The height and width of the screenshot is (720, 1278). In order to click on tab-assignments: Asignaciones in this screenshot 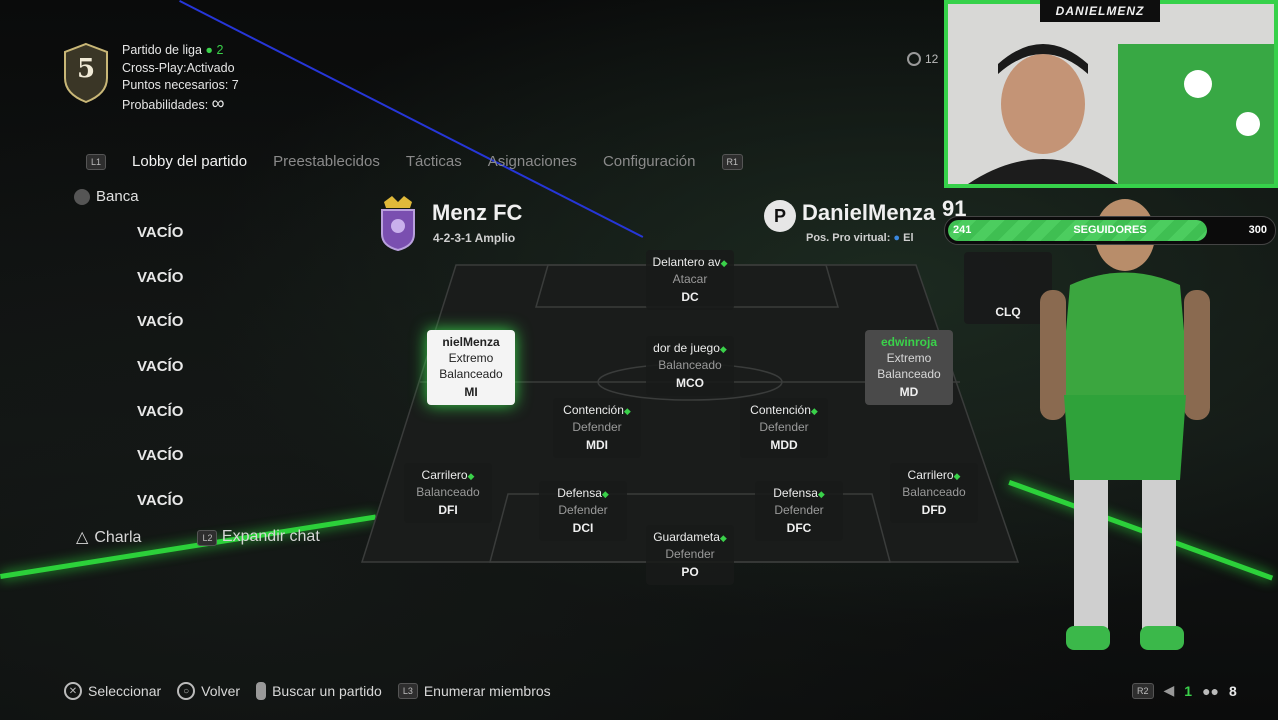, I will do `click(532, 161)`.